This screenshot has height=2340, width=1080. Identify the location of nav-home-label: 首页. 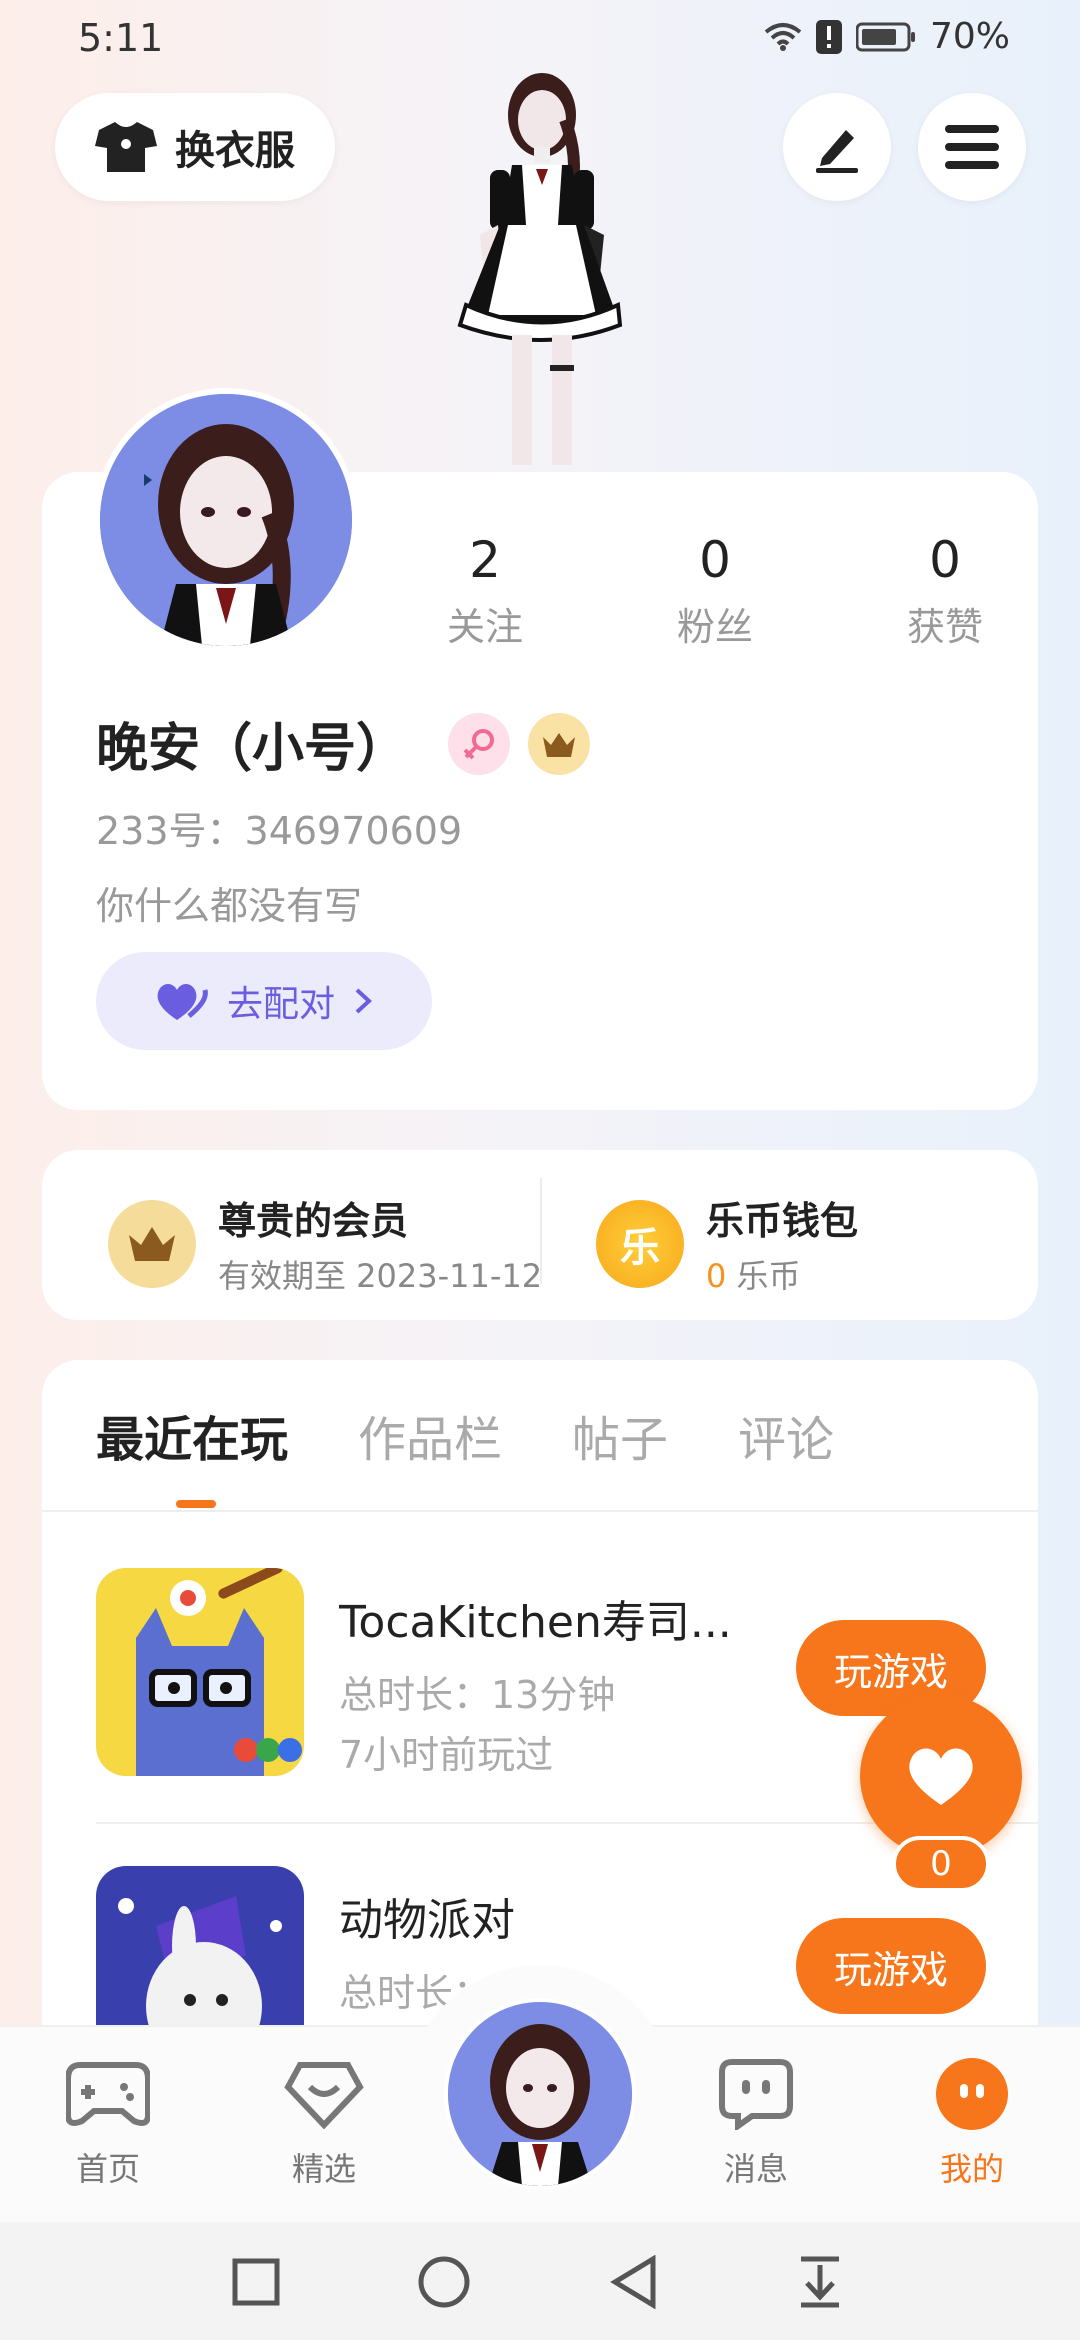
(107, 2169).